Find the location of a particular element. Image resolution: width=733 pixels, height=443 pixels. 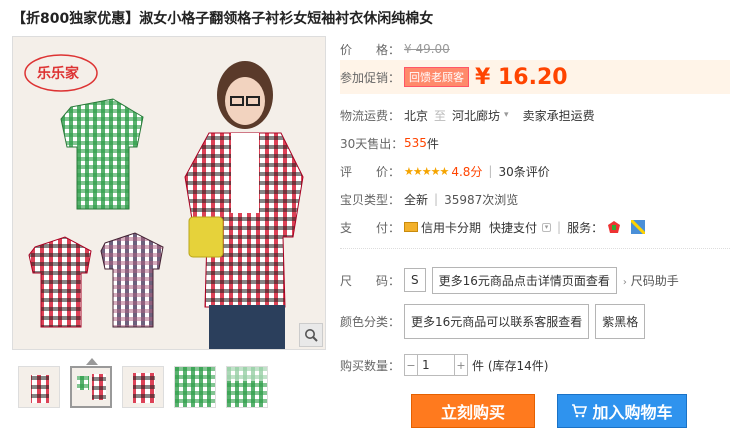

payment-quick: 快捷支付 is located at coordinates (513, 227).